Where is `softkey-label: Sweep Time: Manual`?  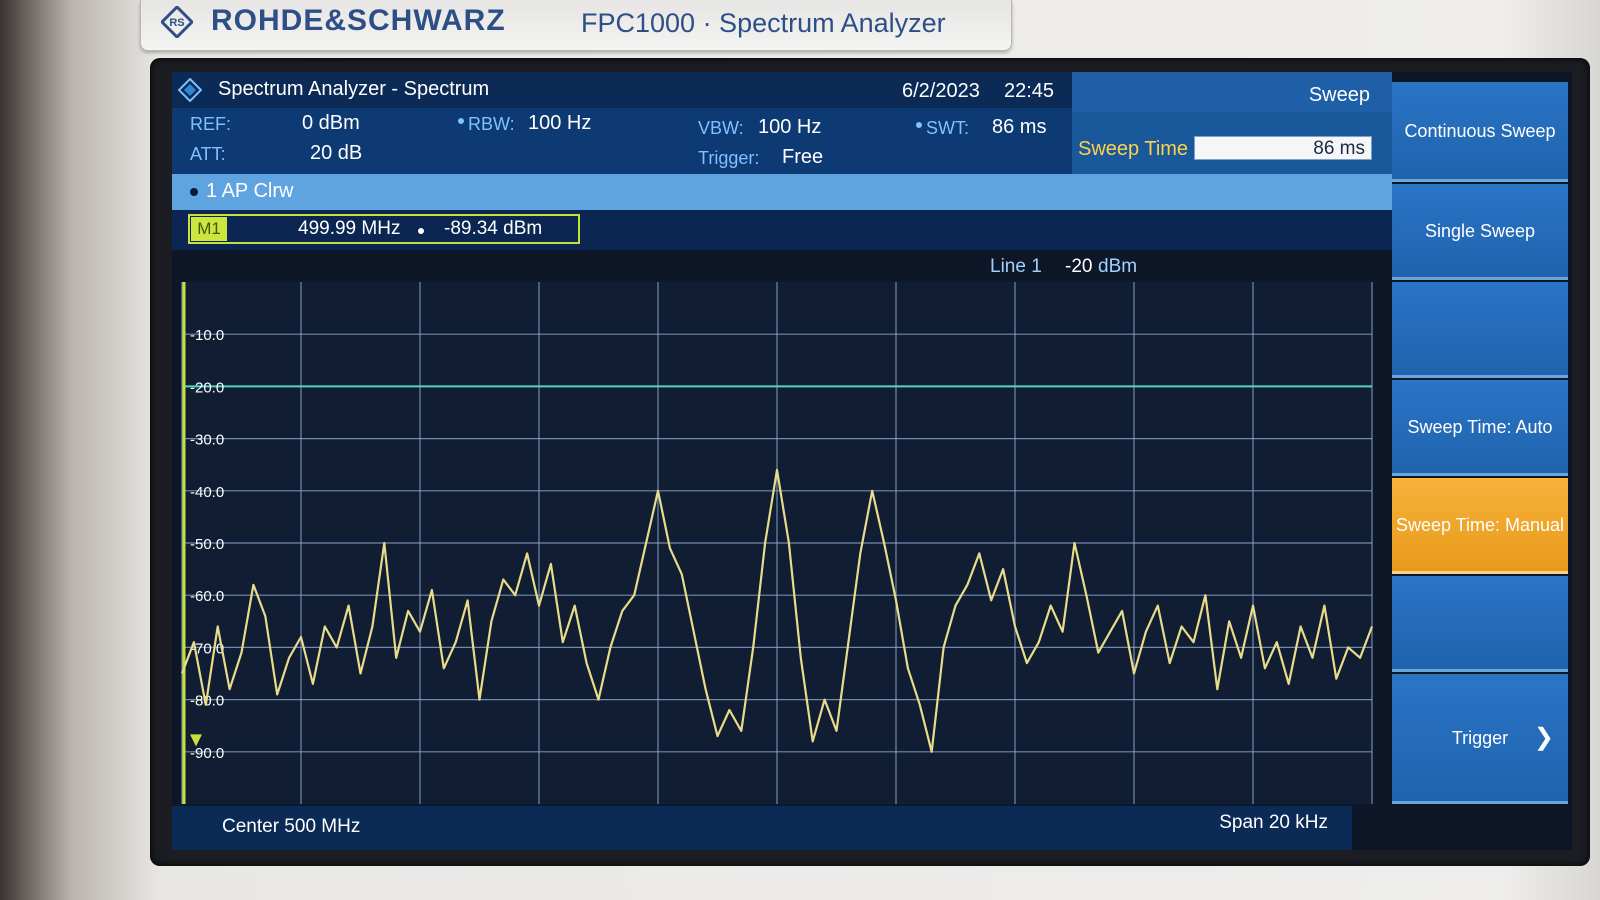
softkey-label: Sweep Time: Manual is located at coordinates (1480, 524).